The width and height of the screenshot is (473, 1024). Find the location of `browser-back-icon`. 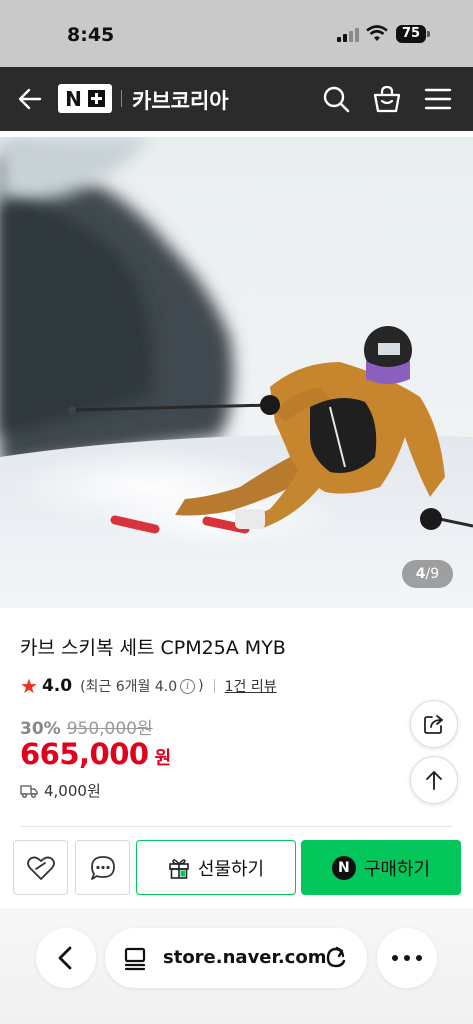

browser-back-icon is located at coordinates (65, 958).